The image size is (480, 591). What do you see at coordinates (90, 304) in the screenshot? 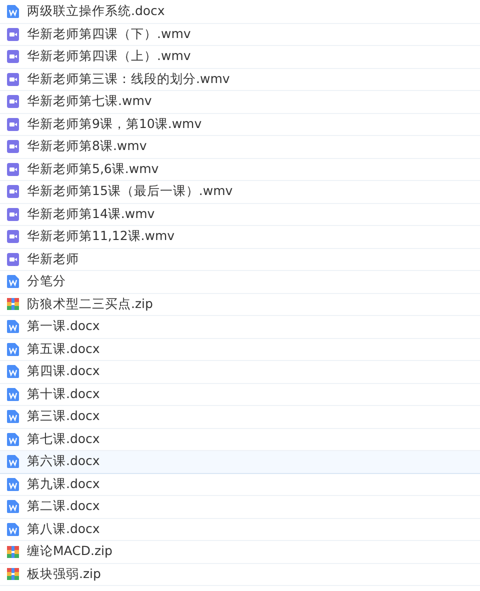
I see `file-name: 防狼术型二三买点.zip` at bounding box center [90, 304].